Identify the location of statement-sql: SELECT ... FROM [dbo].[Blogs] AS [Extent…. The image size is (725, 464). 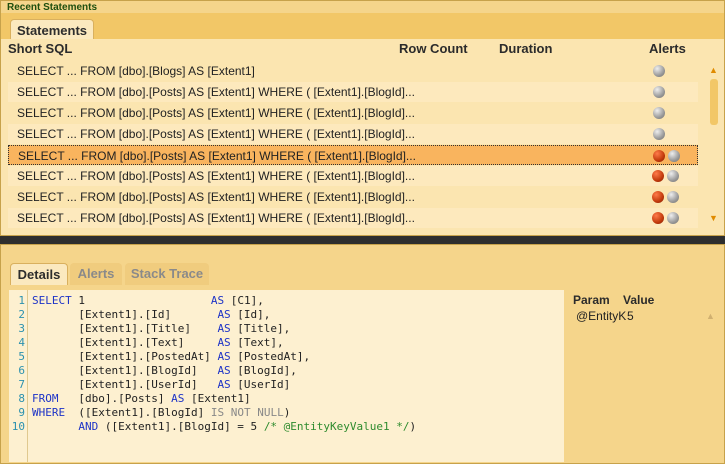
(136, 71).